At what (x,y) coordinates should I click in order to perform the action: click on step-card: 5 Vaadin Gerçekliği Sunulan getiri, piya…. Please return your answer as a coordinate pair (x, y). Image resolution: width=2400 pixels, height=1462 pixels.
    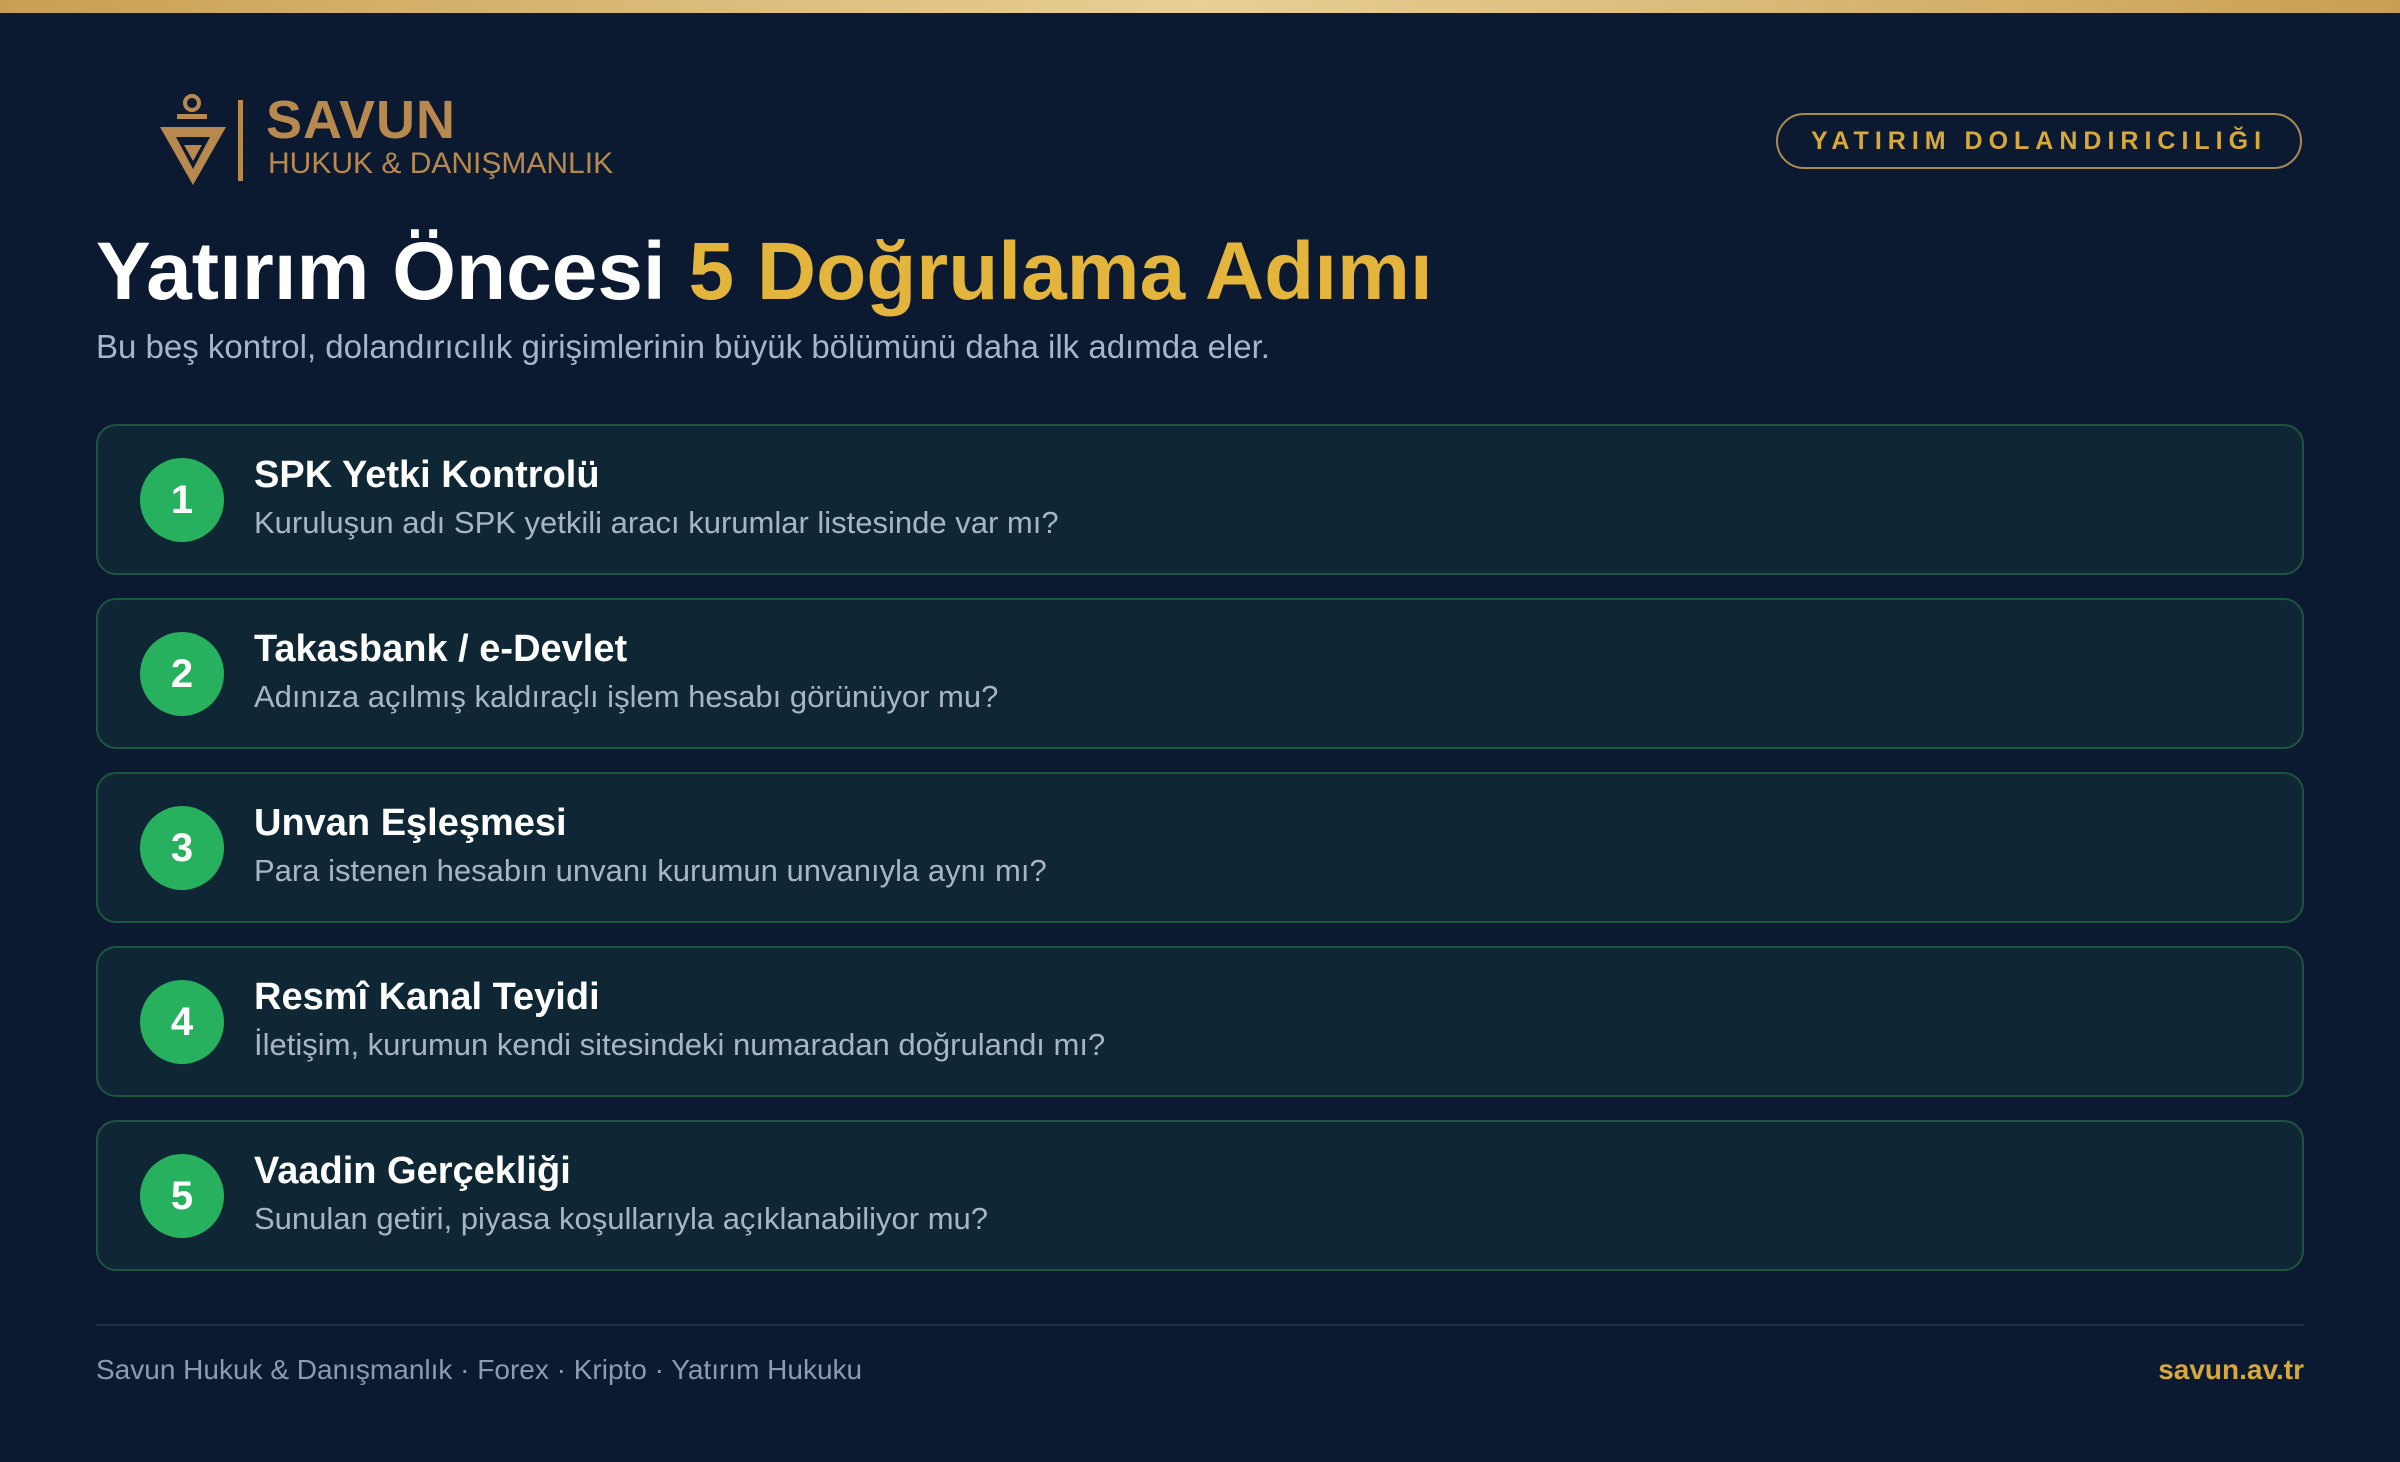
    Looking at the image, I should click on (1200, 1195).